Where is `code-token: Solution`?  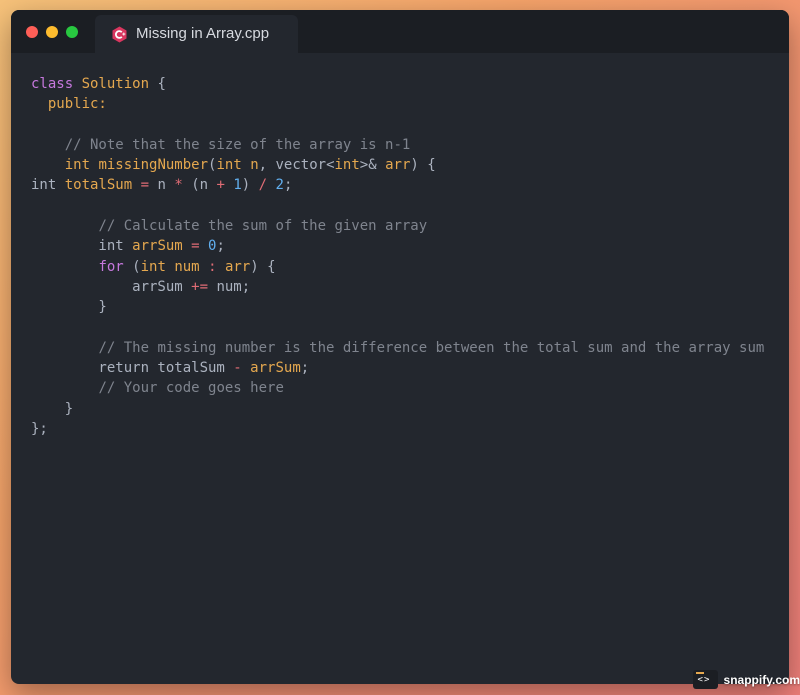
code-token: Solution is located at coordinates (115, 84).